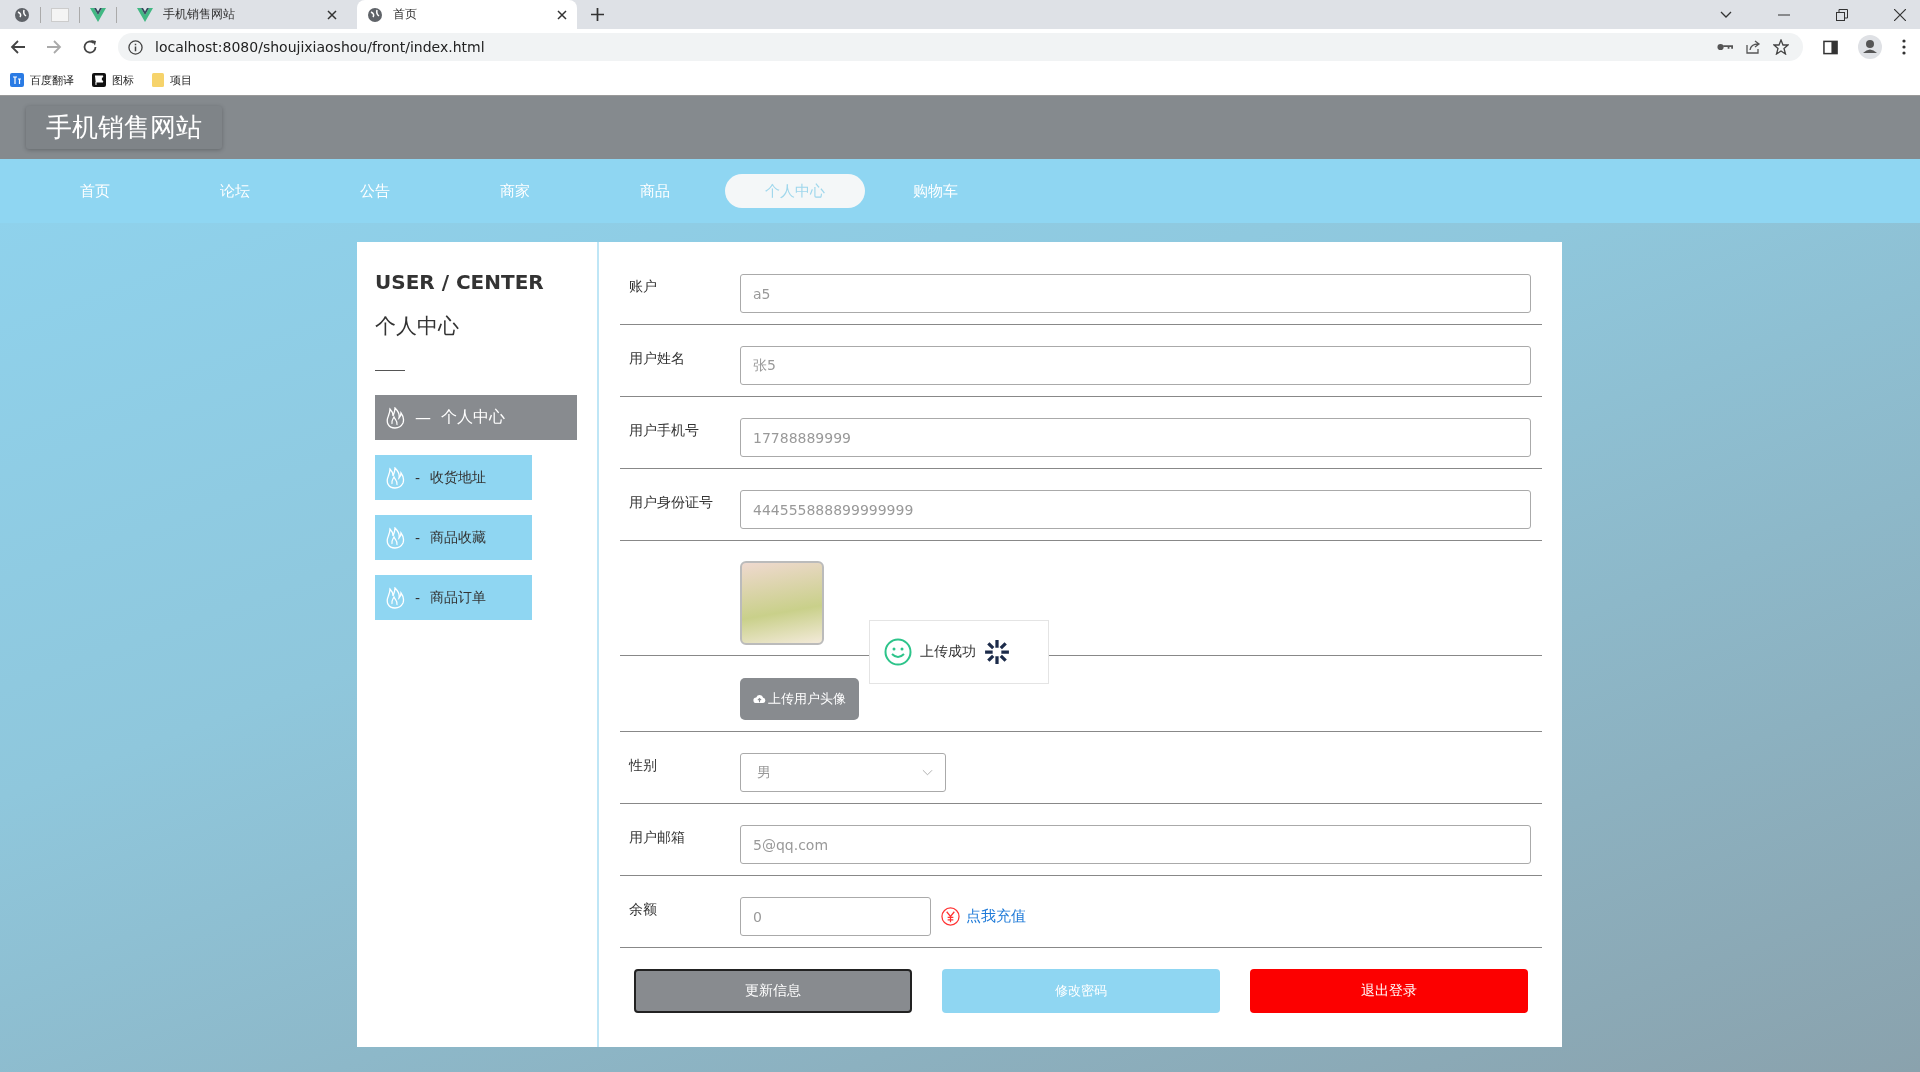  I want to click on browser-tab: 首页, so click(467, 14).